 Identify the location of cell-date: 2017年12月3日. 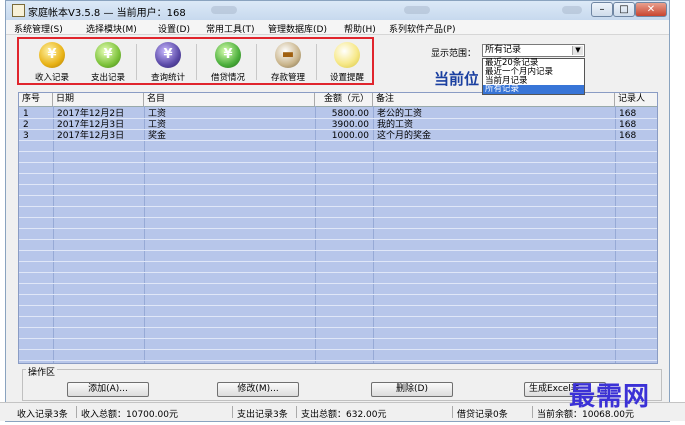
(91, 125).